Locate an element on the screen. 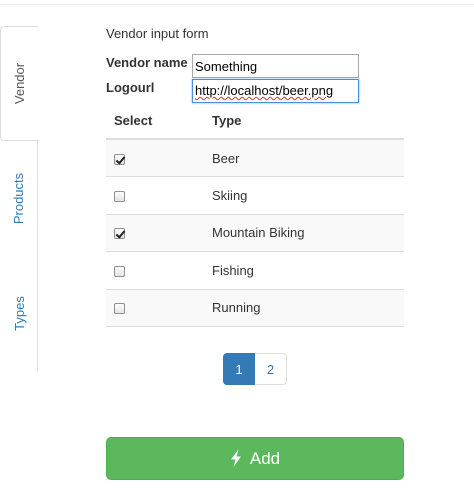 The image size is (474, 493). vertical-tabs: Vendor Products Types is located at coordinates (19, 198).